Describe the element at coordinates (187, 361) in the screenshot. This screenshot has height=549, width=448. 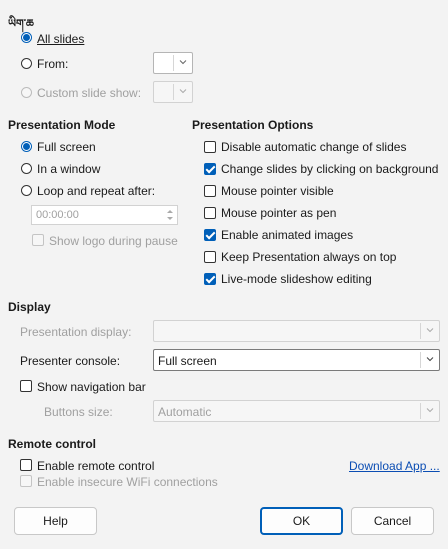
I see `presenter-console-value: Full screen` at that location.